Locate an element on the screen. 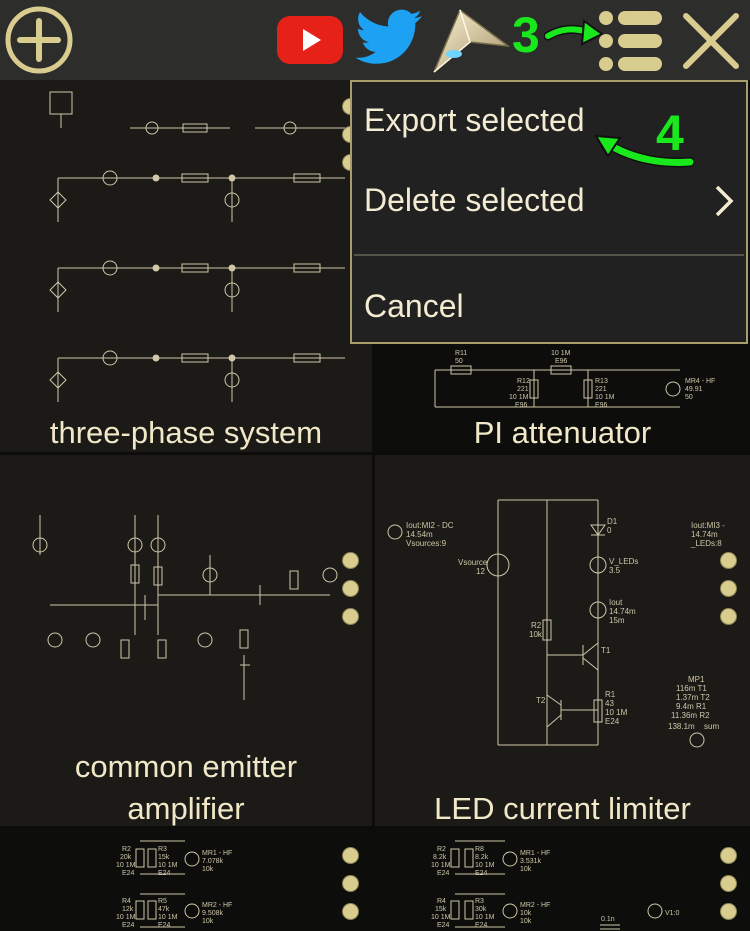 Image resolution: width=750 pixels, height=931 pixels. add-button is located at coordinates (39, 40).